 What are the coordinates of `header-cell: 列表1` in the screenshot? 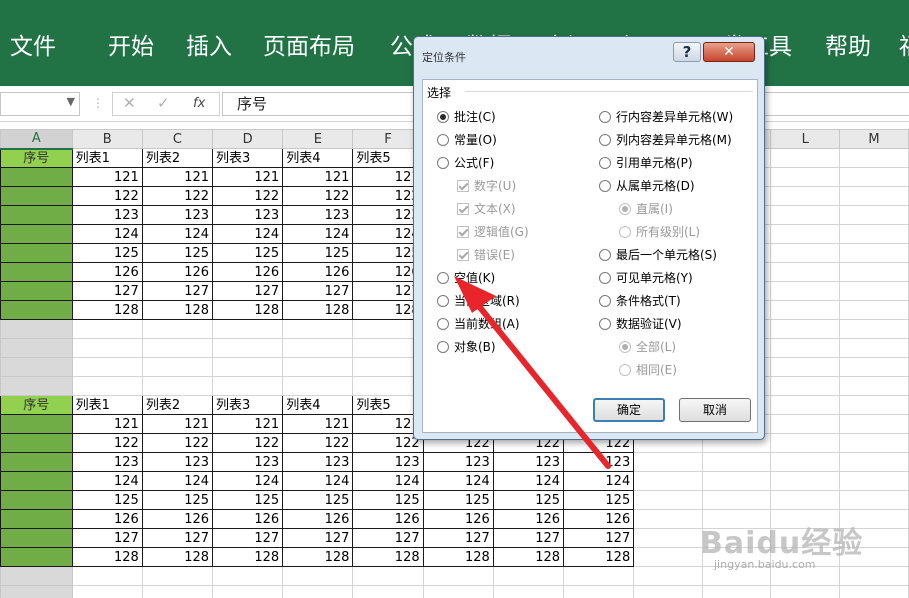 It's located at (107, 405).